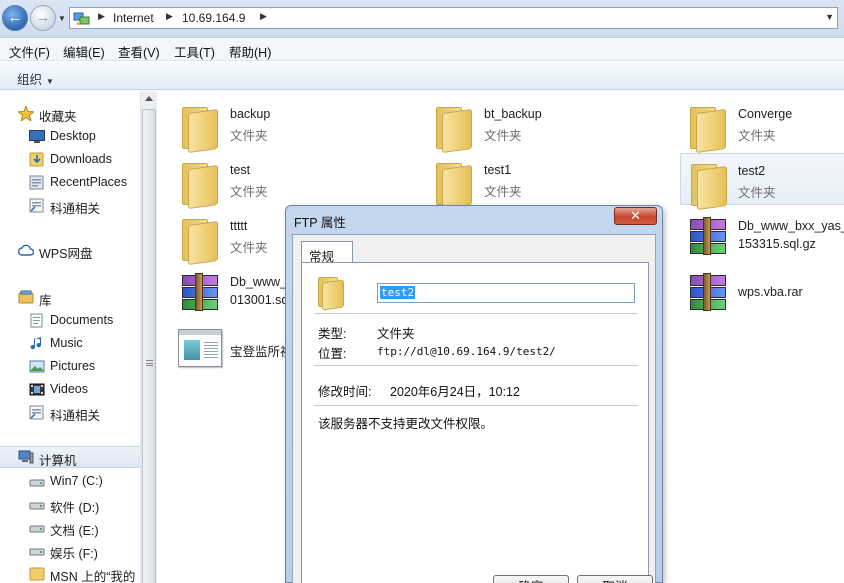  What do you see at coordinates (73, 366) in the screenshot?
I see `nav-label: Pictures` at bounding box center [73, 366].